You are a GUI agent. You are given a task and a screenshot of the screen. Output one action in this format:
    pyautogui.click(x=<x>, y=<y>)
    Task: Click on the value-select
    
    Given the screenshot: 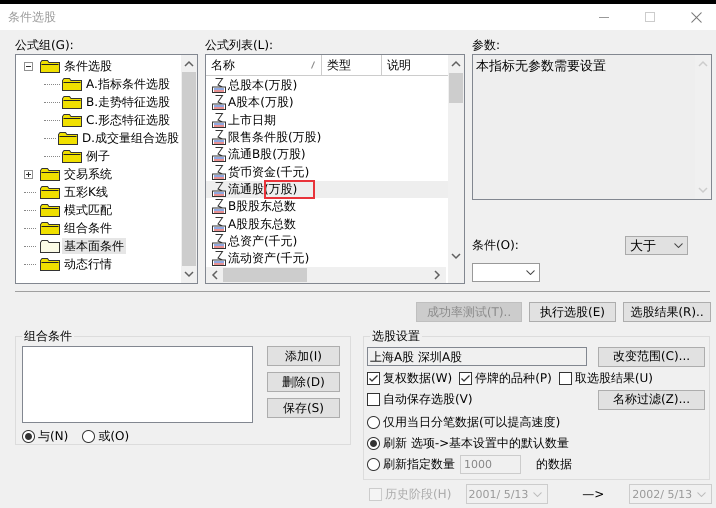 What is the action you would take?
    pyautogui.click(x=506, y=272)
    